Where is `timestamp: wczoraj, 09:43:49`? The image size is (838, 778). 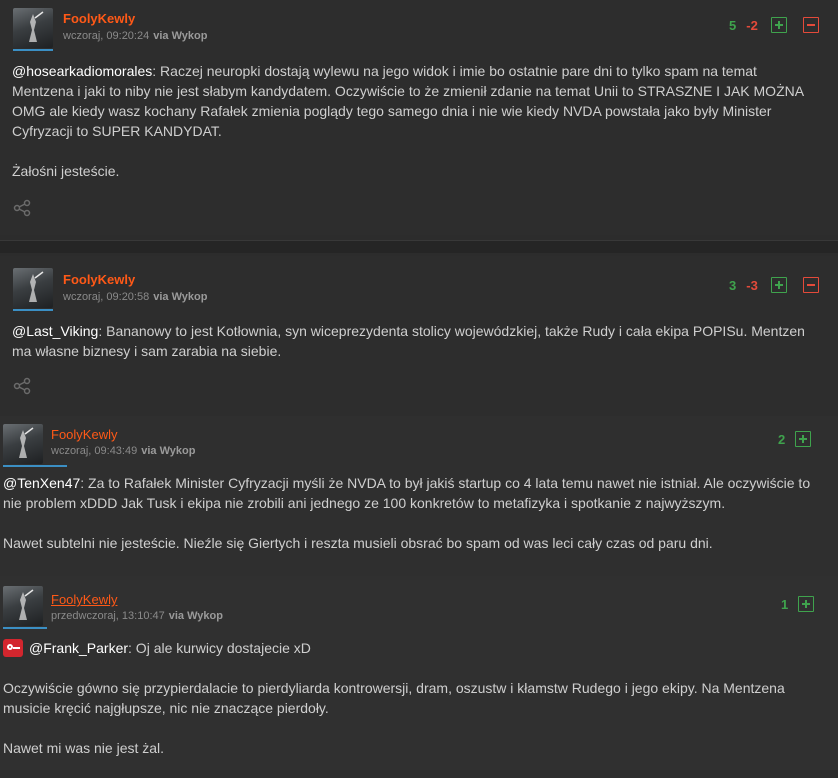
timestamp: wczoraj, 09:43:49 is located at coordinates (94, 451).